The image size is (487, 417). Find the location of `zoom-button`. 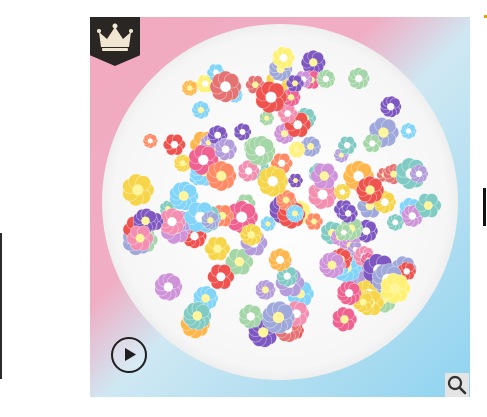

zoom-button is located at coordinates (457, 385).